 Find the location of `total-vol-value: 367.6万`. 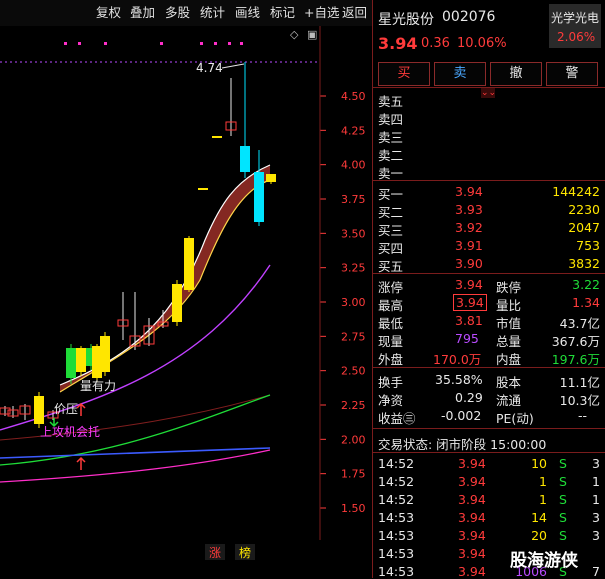

total-vol-value: 367.6万 is located at coordinates (575, 341).